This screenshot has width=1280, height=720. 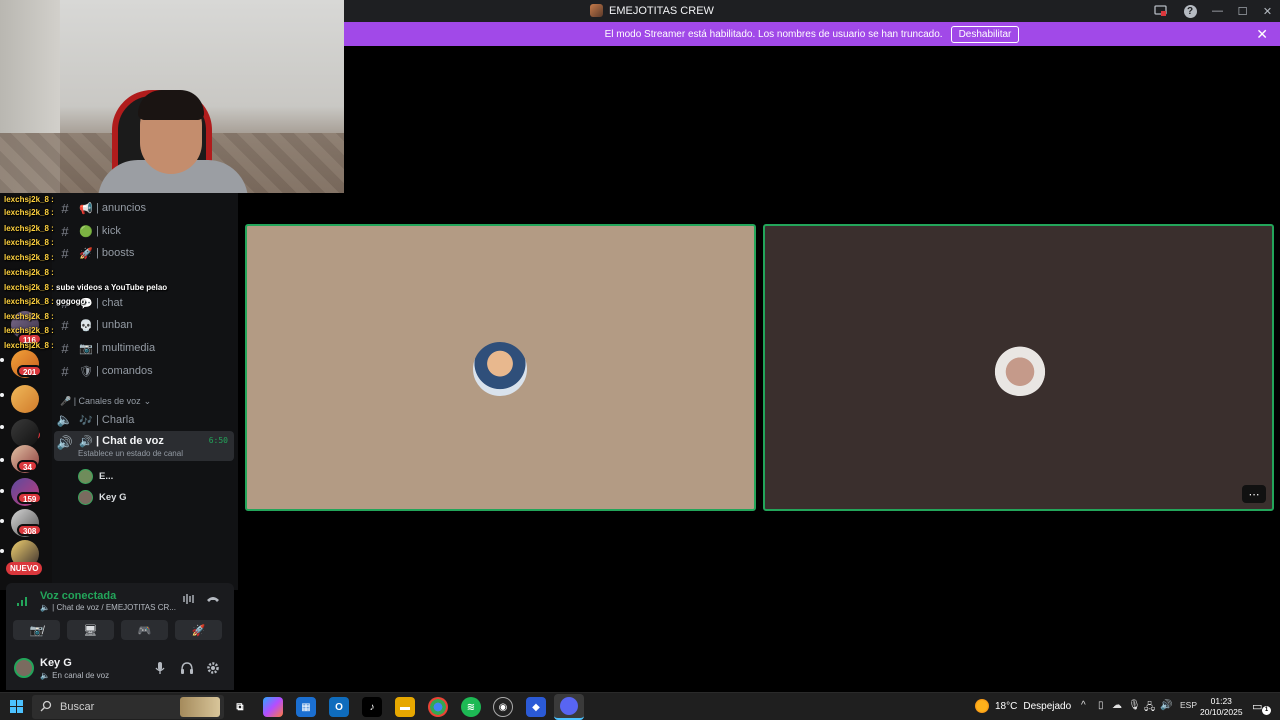 What do you see at coordinates (147, 401) in the screenshot?
I see `chevron-down-icon: ⌄` at bounding box center [147, 401].